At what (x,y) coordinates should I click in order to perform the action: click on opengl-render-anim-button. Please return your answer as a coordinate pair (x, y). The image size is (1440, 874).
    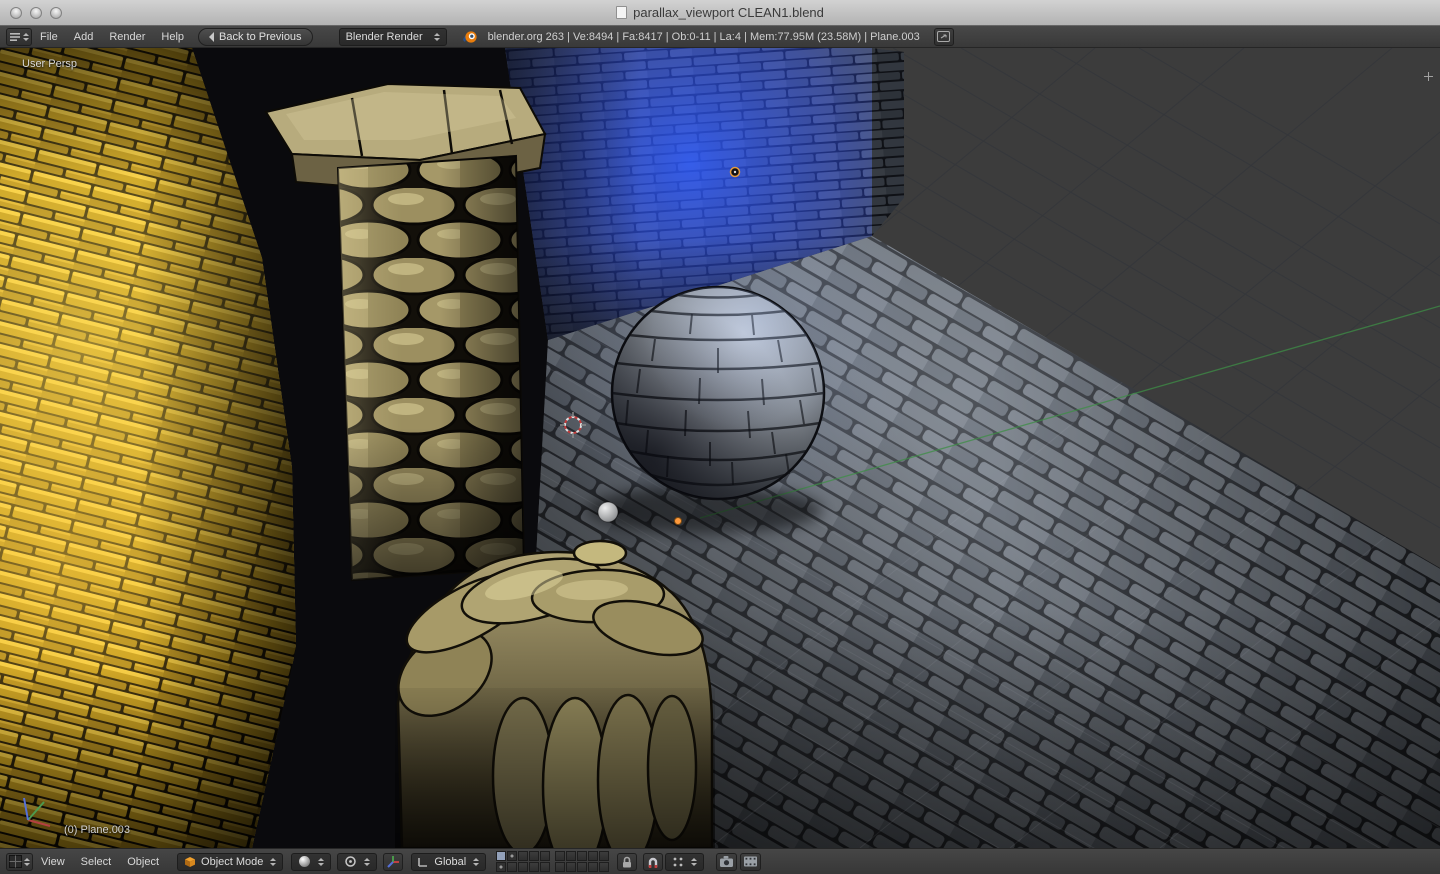
    Looking at the image, I should click on (751, 861).